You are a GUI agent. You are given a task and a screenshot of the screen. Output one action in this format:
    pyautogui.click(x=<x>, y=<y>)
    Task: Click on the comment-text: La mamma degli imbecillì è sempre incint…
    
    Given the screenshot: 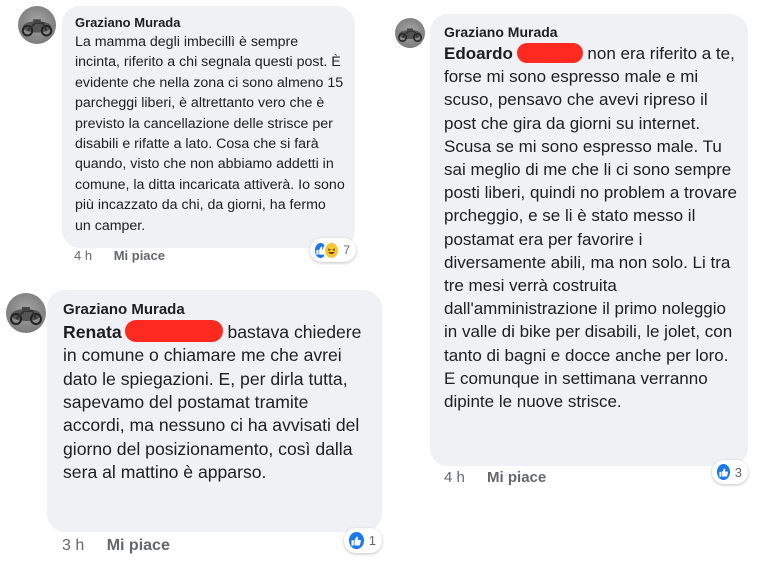 What is the action you would take?
    pyautogui.click(x=210, y=134)
    